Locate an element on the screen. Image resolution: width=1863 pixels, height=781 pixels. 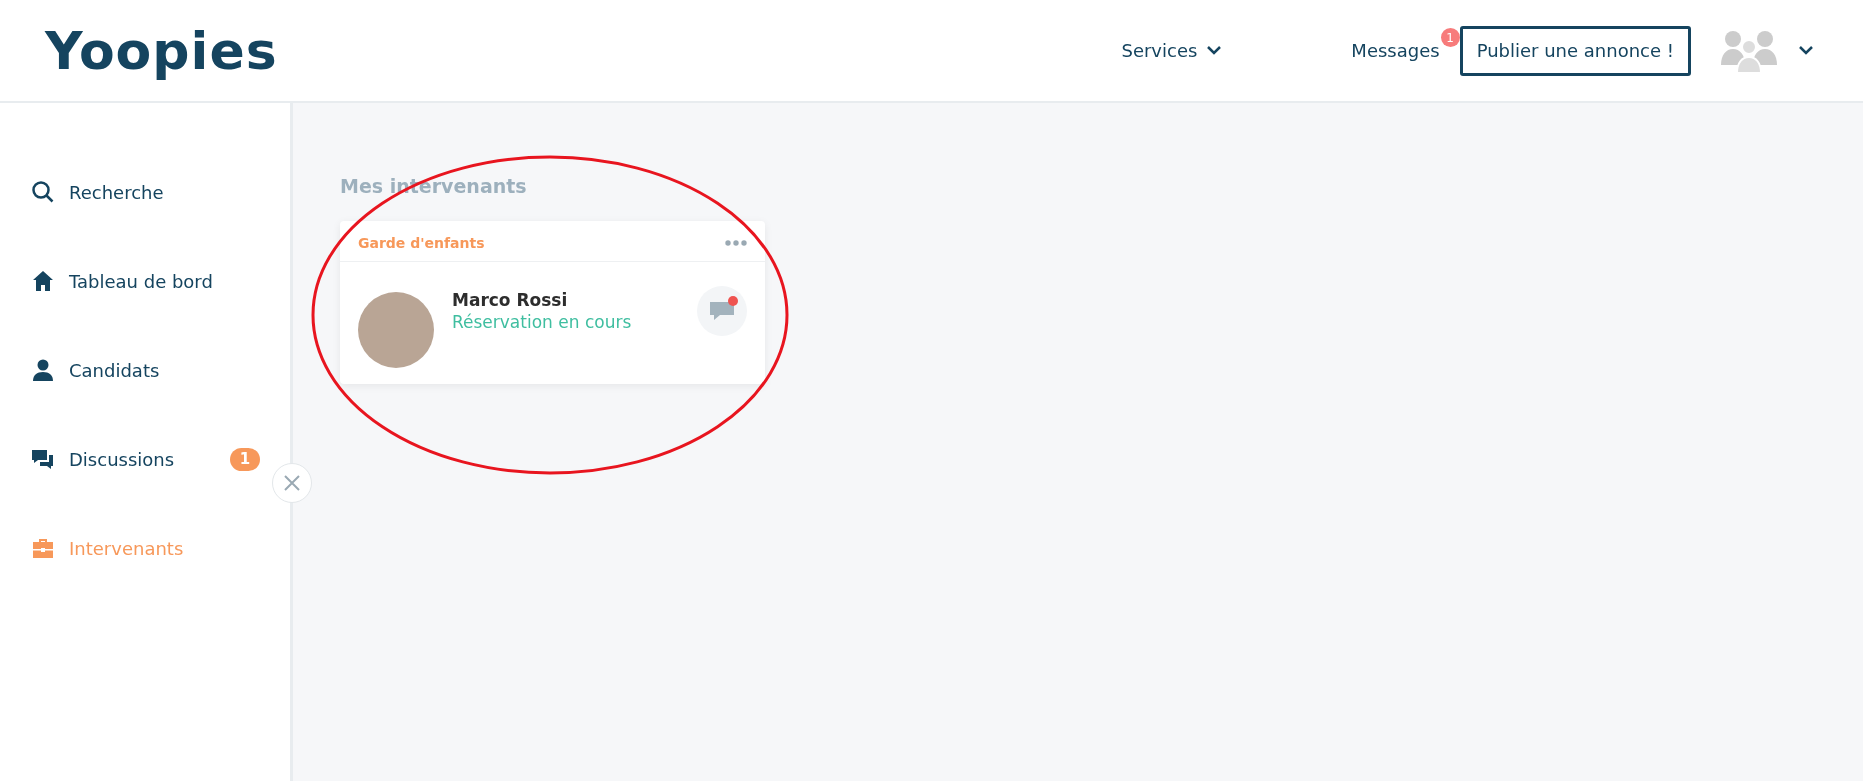
sidebar-label: Recherche is located at coordinates (116, 192).